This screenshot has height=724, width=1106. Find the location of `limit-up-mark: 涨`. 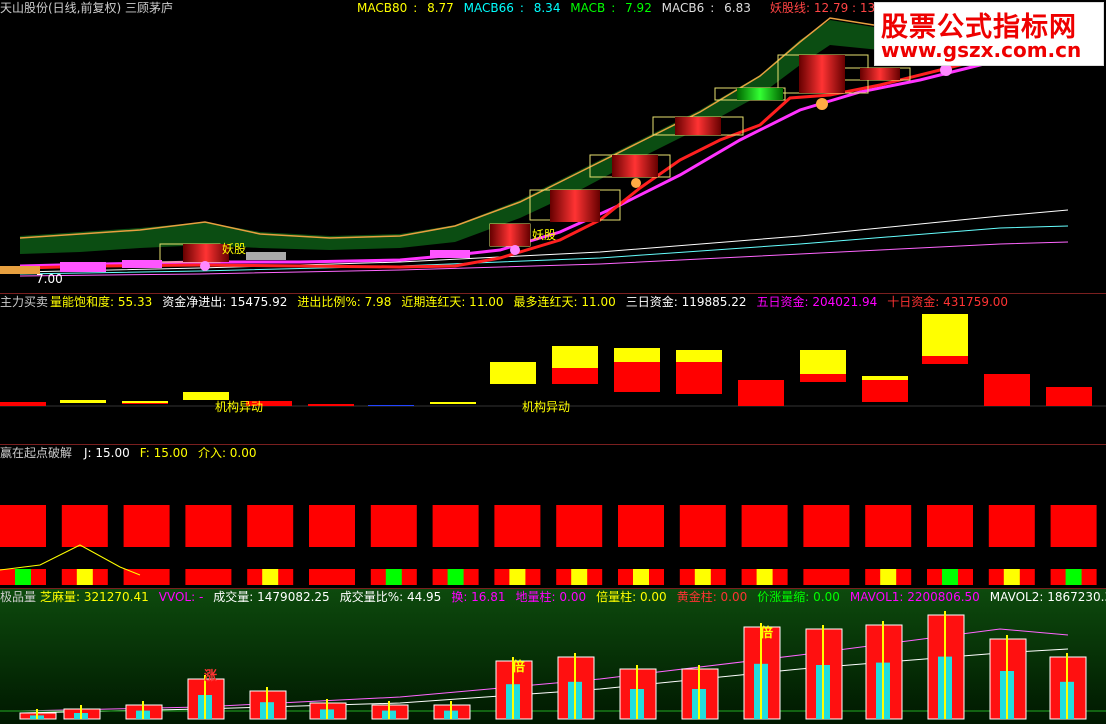

limit-up-mark: 涨 is located at coordinates (211, 676).